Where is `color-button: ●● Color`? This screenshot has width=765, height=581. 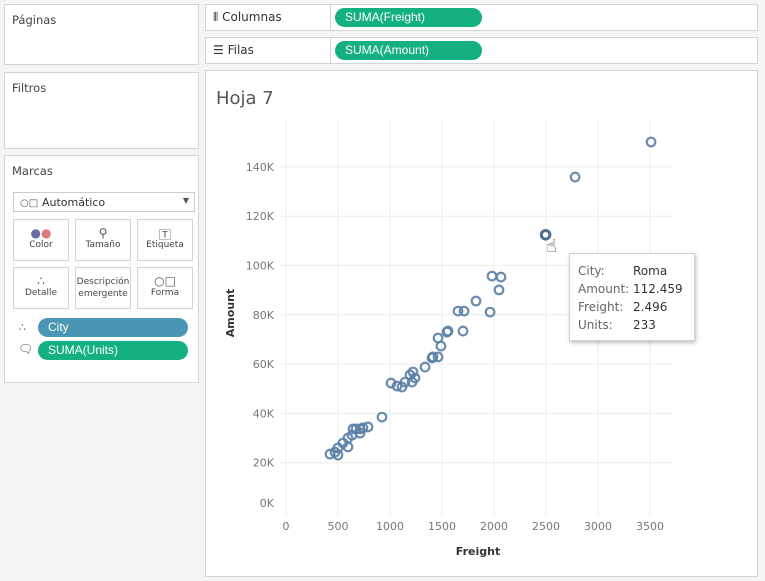 color-button: ●● Color is located at coordinates (41, 240).